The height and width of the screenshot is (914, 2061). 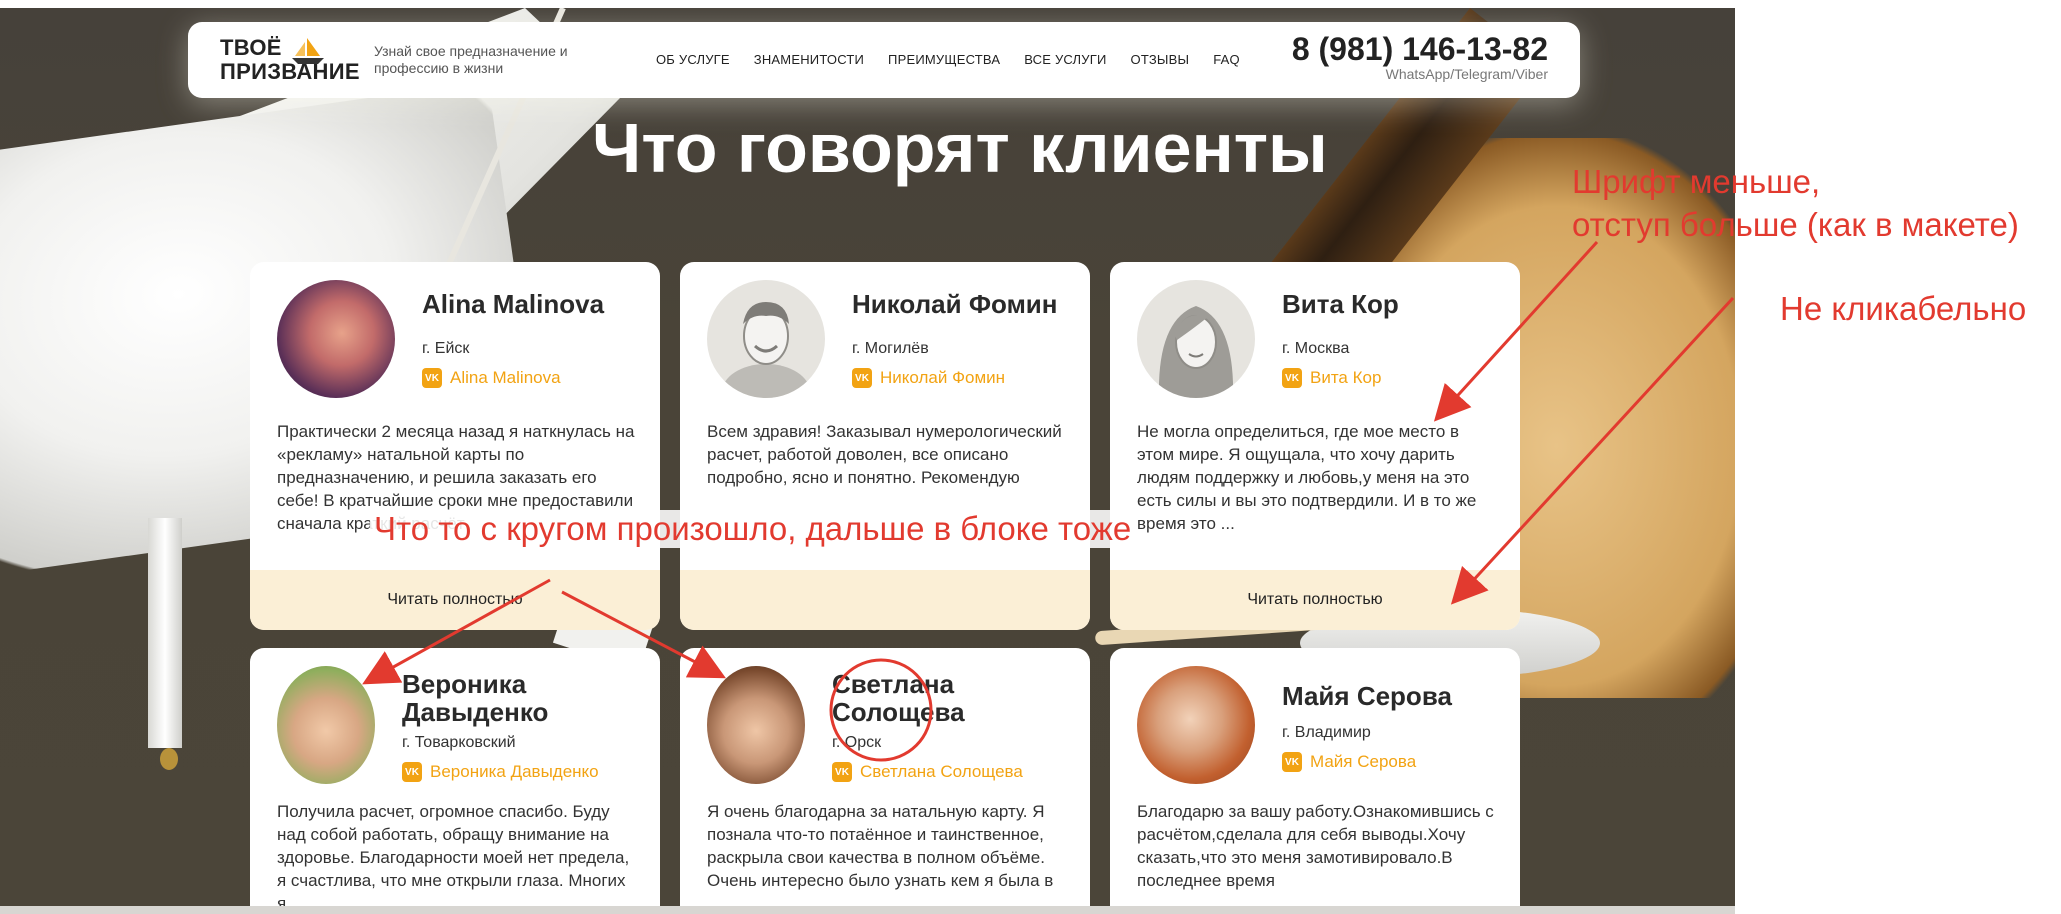 I want to click on phone-number: 8 (981) 146-13-82, so click(x=1420, y=49).